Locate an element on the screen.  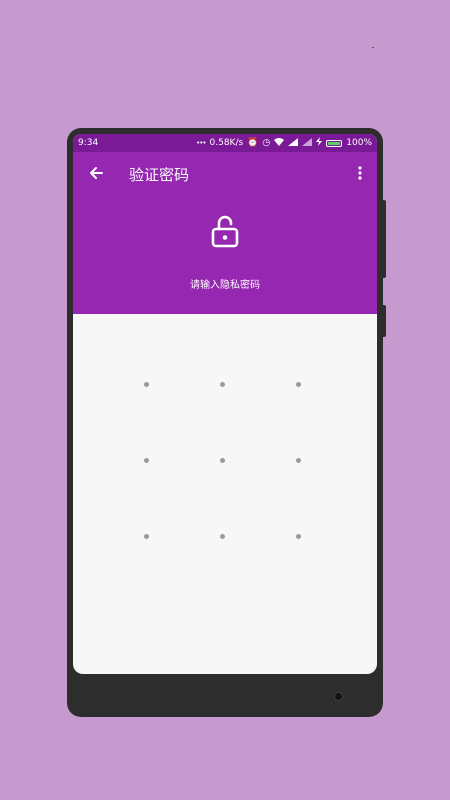
notification-dots-icon: ••• is located at coordinates (201, 143).